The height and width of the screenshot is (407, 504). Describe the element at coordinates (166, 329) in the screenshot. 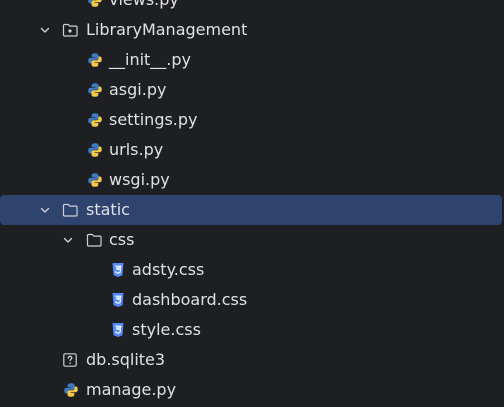

I see `tree-item-label: style.css` at that location.